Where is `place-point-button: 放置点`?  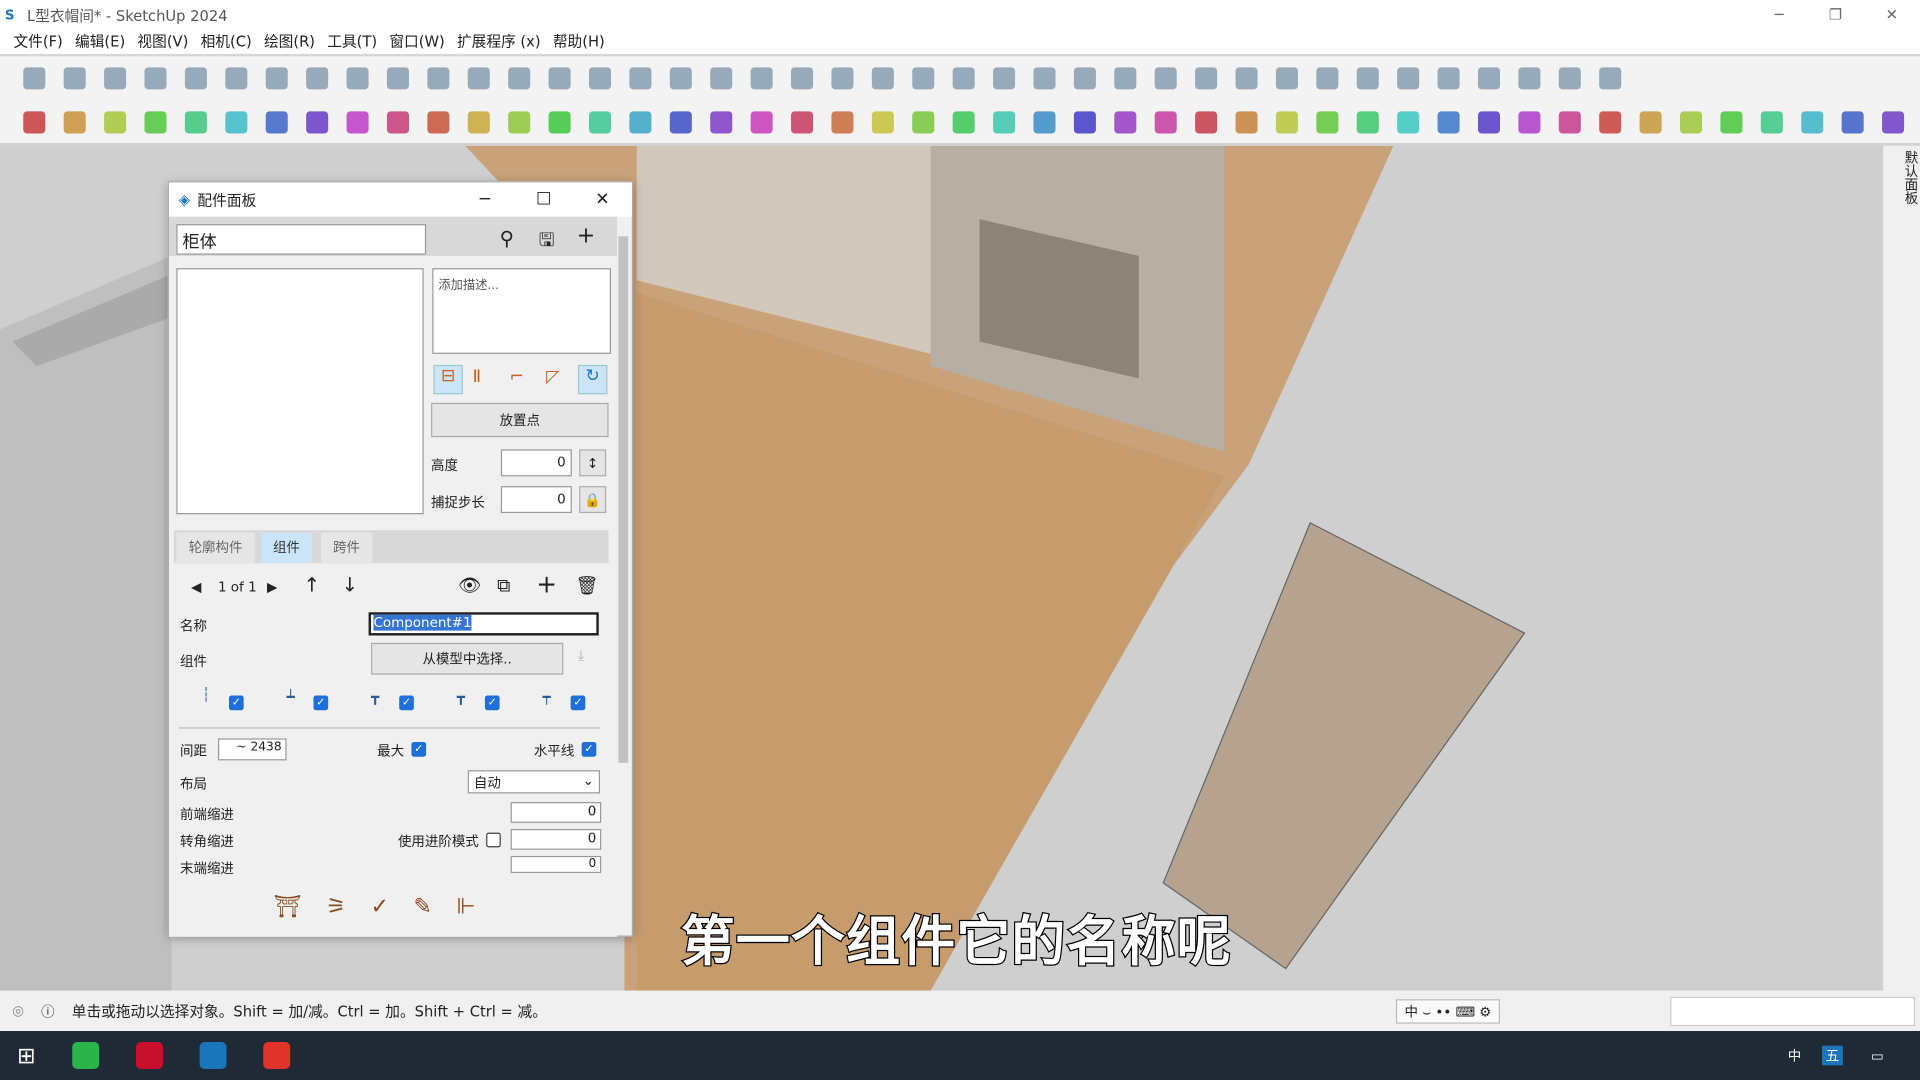 place-point-button: 放置点 is located at coordinates (520, 420).